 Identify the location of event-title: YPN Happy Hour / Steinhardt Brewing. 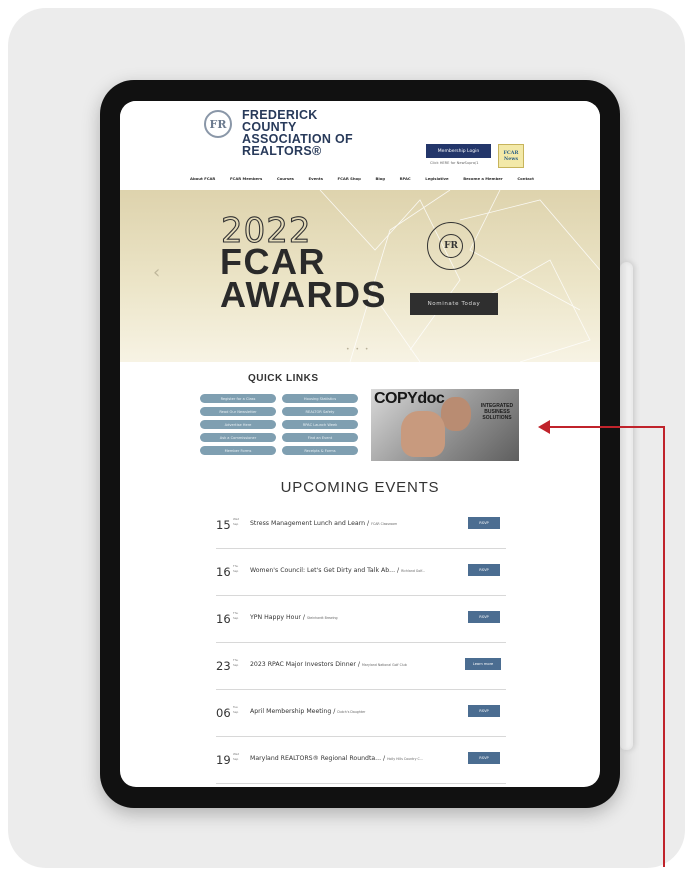
(294, 617).